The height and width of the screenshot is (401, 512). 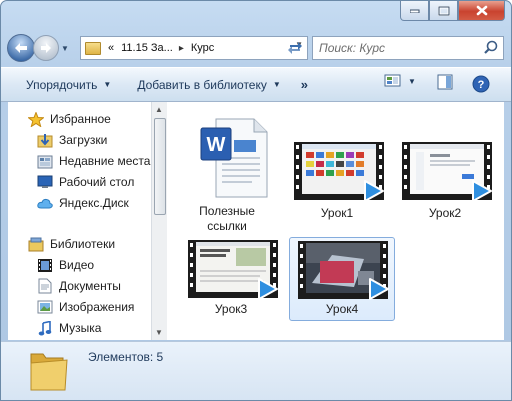 I want to click on sidebar-item-video: Видео, so click(x=65, y=265).